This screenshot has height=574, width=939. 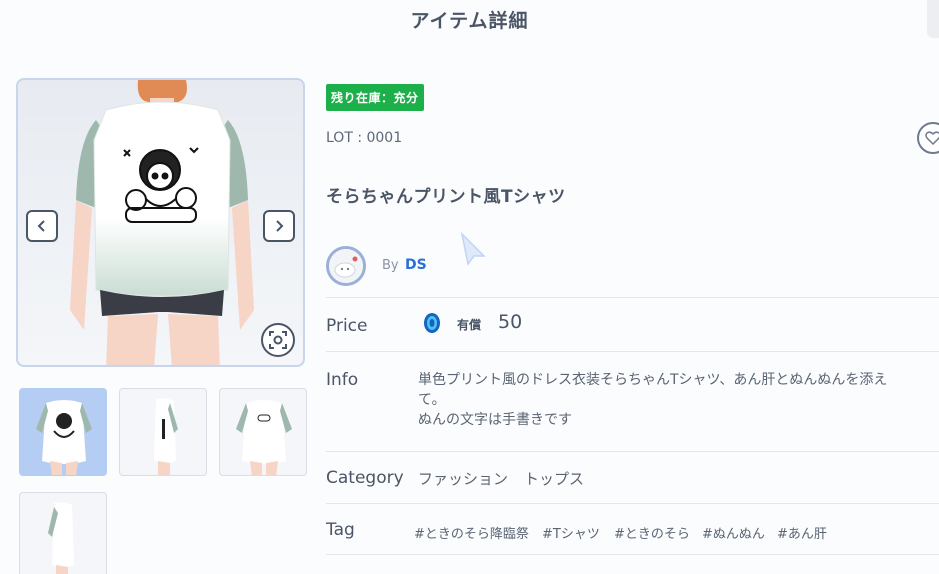 What do you see at coordinates (432, 400) in the screenshot?
I see `description-line: て。` at bounding box center [432, 400].